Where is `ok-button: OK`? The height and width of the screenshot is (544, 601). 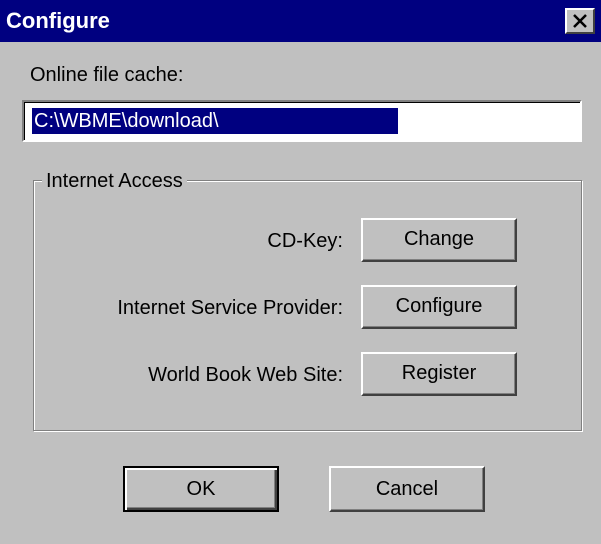
ok-button: OK is located at coordinates (201, 489).